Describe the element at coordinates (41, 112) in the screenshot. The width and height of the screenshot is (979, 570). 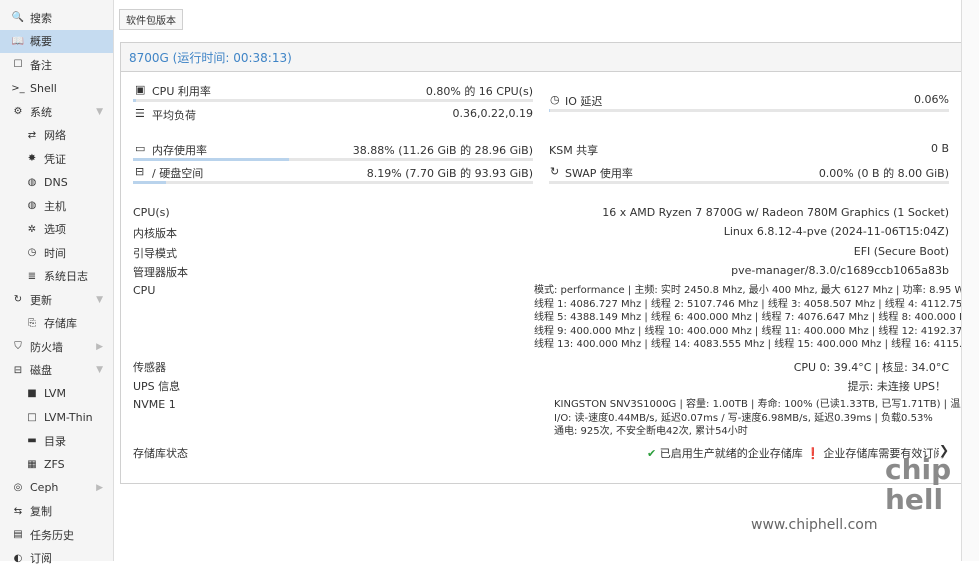
I see `sidebar-item-label: 系统` at that location.